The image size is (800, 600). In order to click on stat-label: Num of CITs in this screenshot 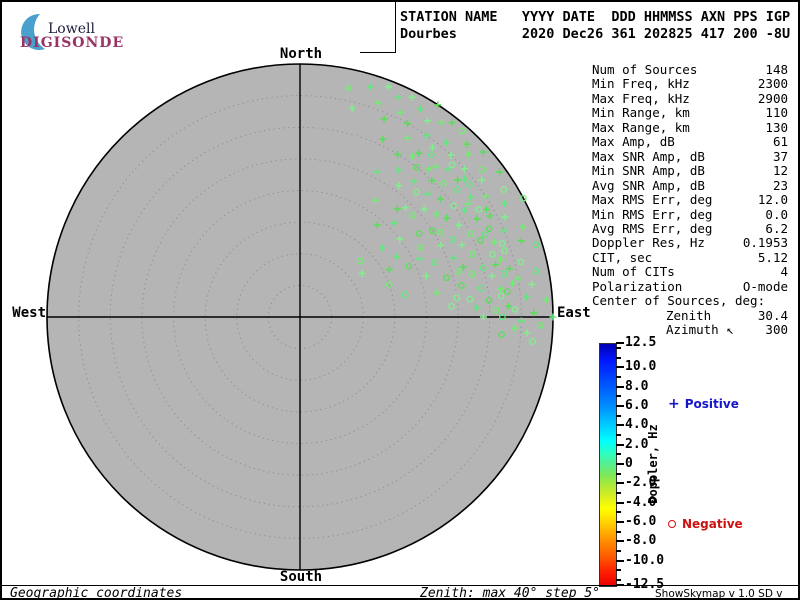, I will do `click(633, 272)`.